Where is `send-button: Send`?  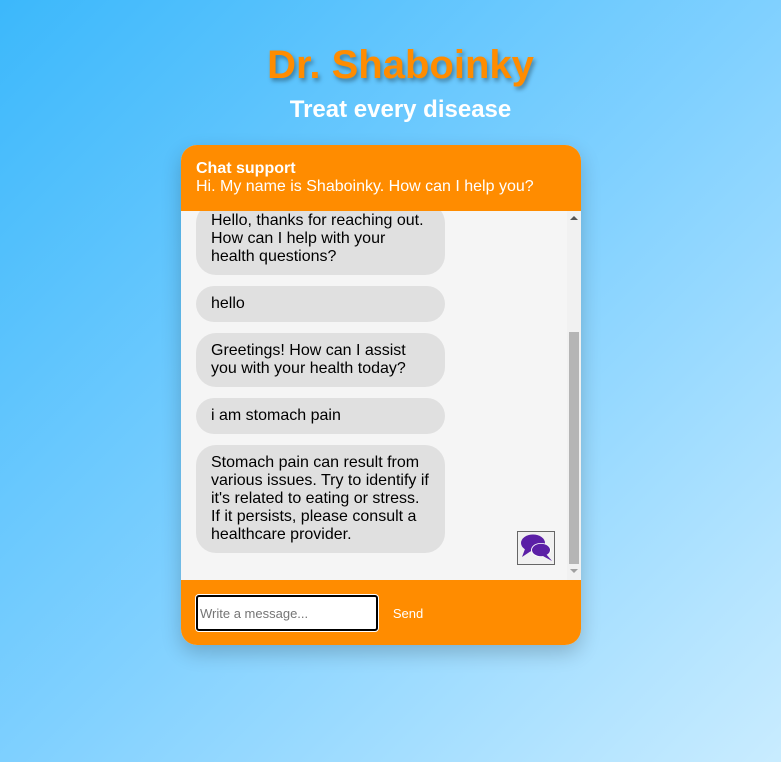 send-button: Send is located at coordinates (408, 613).